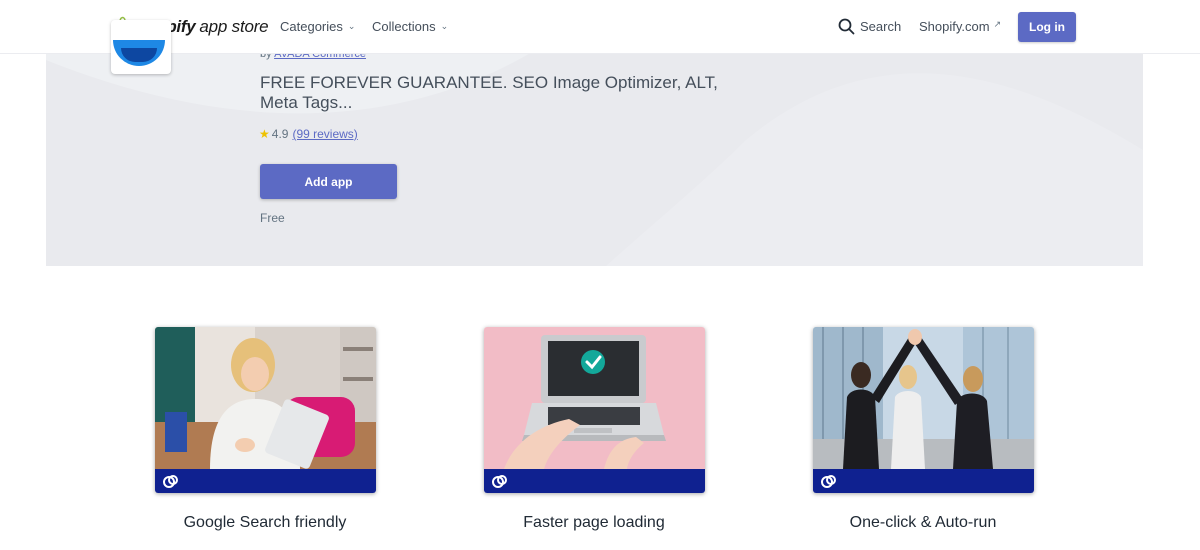 This screenshot has height=550, width=1200. Describe the element at coordinates (954, 26) in the screenshot. I see `shopify-com-label: Shopify.com` at that location.